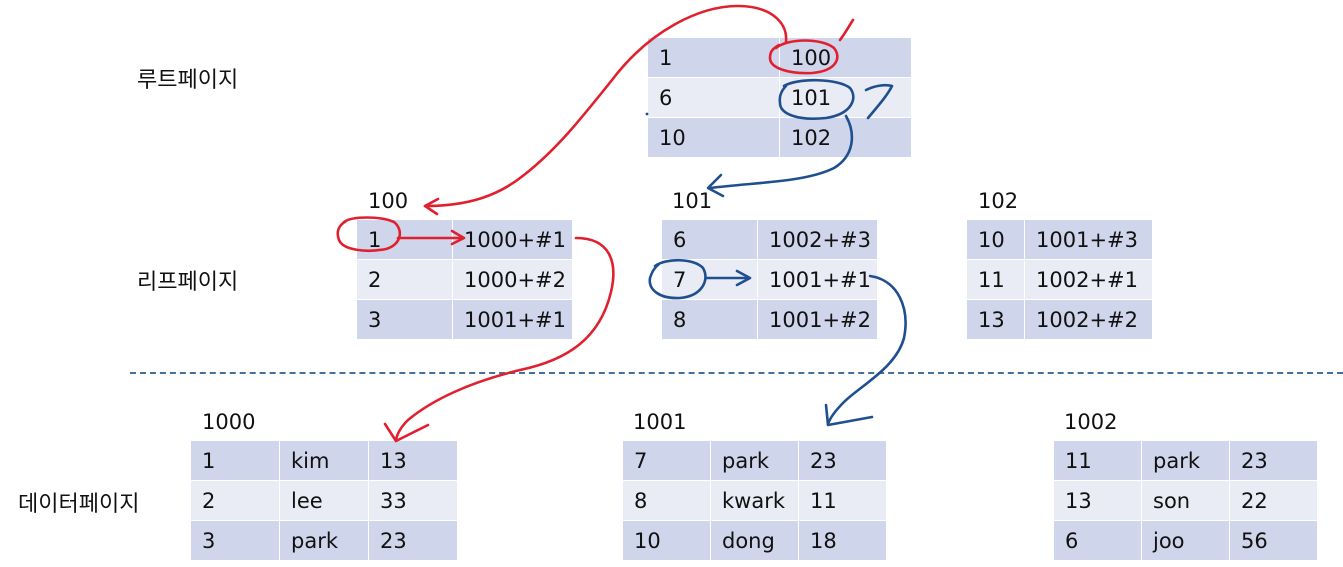 The width and height of the screenshot is (1343, 567). Describe the element at coordinates (406, 432) in the screenshot. I see `arrowhead` at that location.